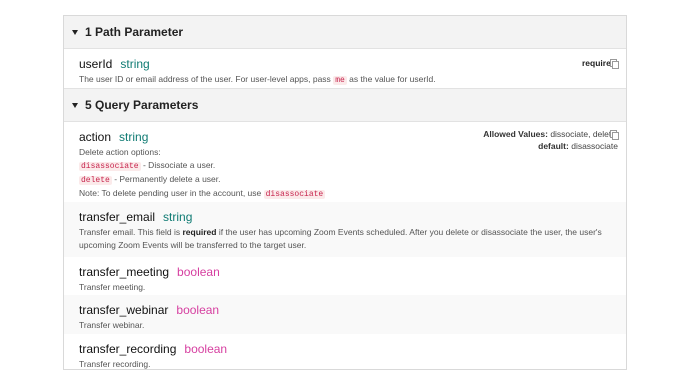 The image size is (690, 388). I want to click on query-parameters-header: 5 Query Parameters, so click(345, 105).